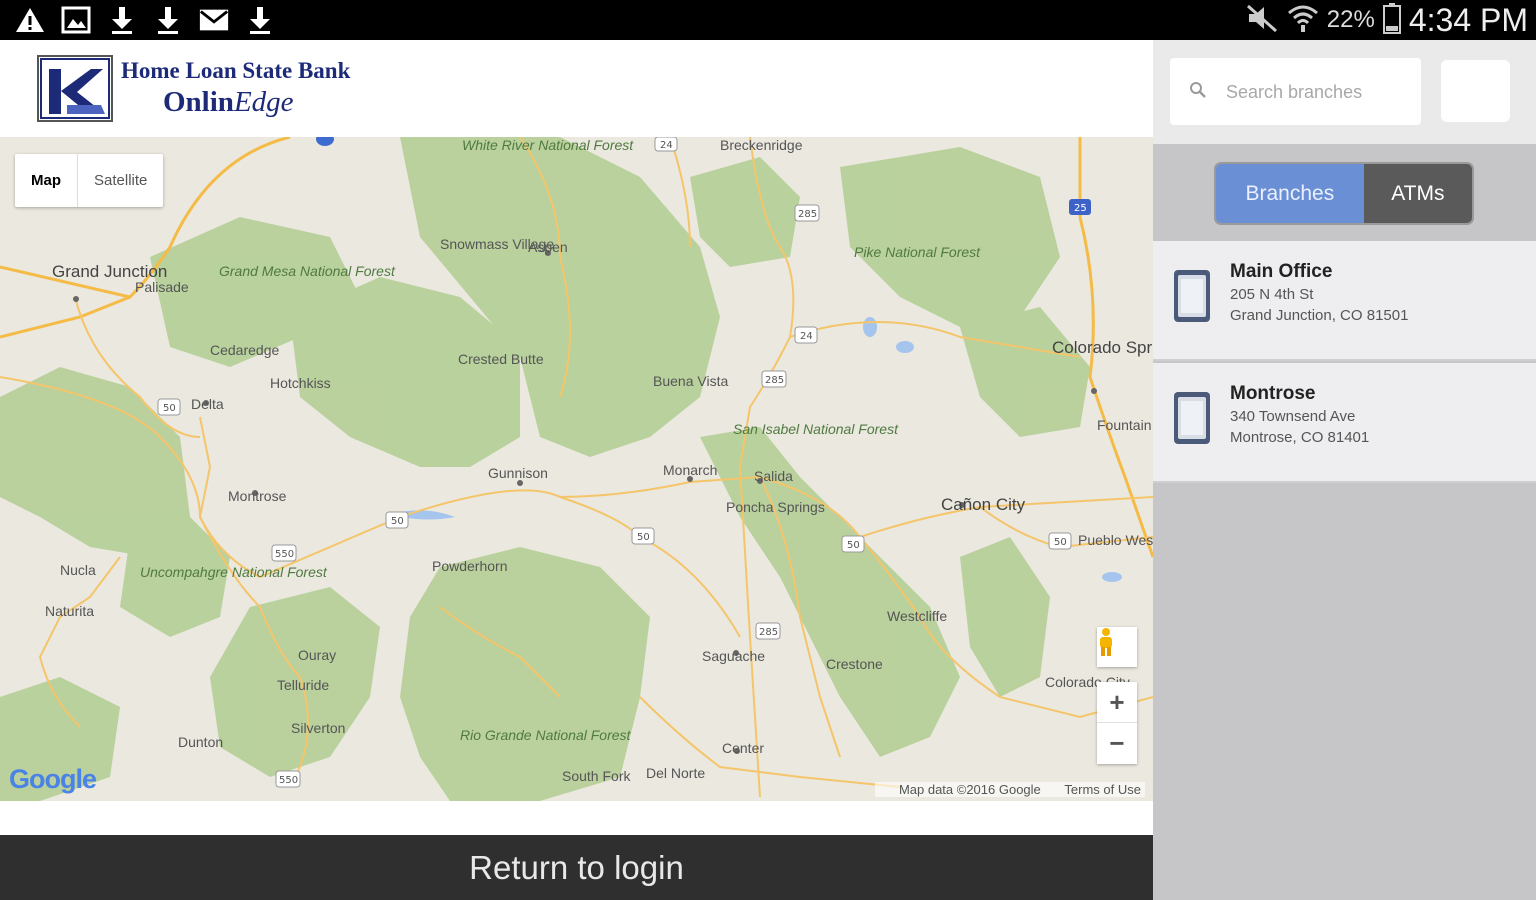  Describe the element at coordinates (917, 616) in the screenshot. I see `map-label: Westcliffe` at that location.